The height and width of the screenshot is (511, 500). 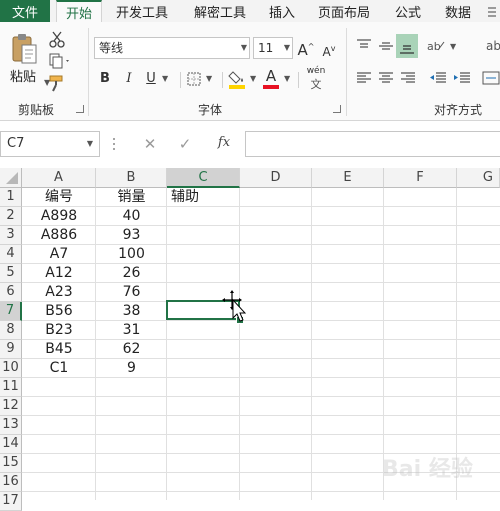 What do you see at coordinates (59, 216) in the screenshot?
I see `cell-a2: A898` at bounding box center [59, 216].